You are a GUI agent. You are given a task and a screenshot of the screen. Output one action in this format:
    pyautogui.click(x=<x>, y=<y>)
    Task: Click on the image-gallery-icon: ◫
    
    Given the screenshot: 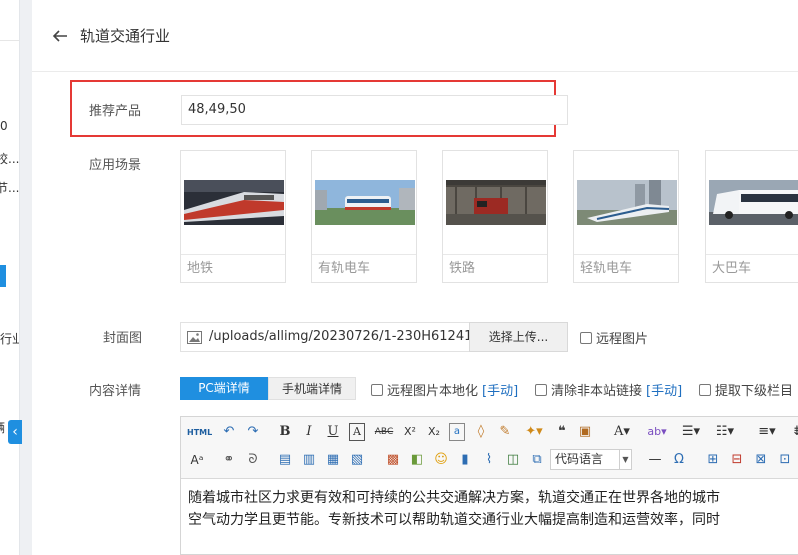 What is the action you would take?
    pyautogui.click(x=513, y=460)
    